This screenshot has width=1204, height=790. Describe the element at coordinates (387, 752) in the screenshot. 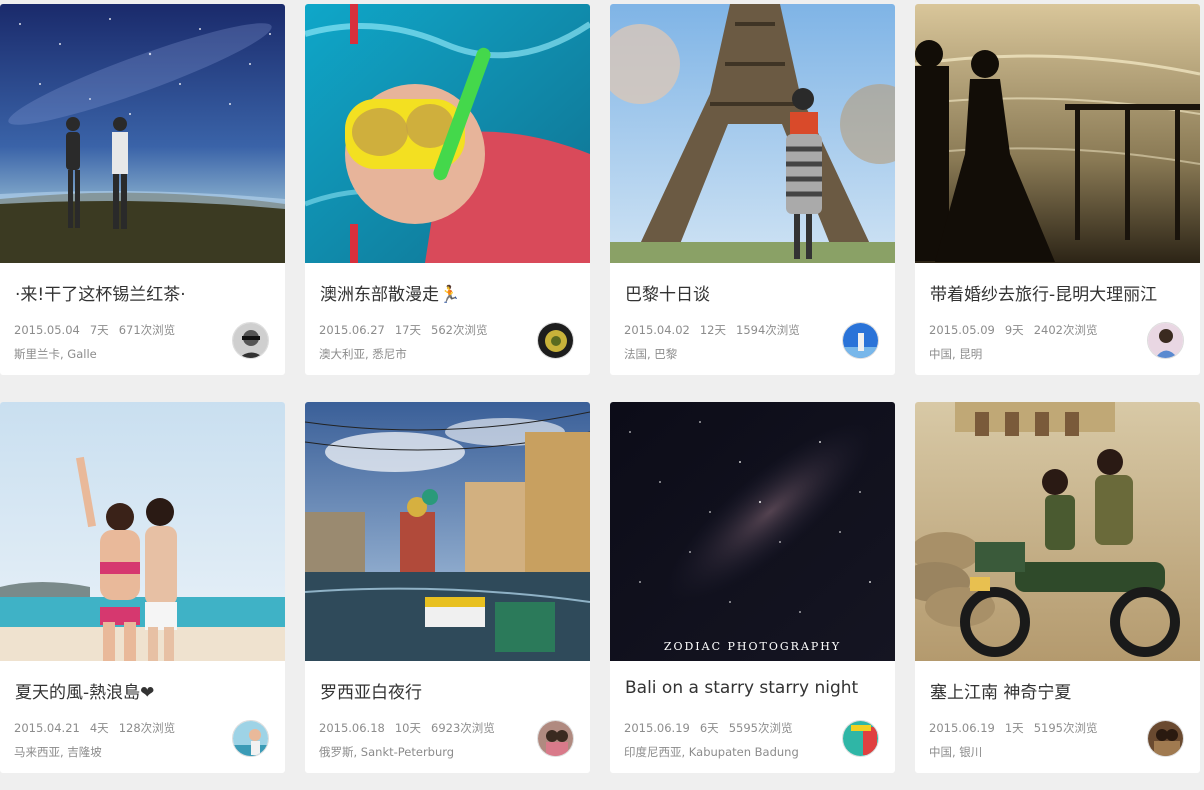

I see `card-location: 俄罗斯, Sankt-Peterburg` at that location.